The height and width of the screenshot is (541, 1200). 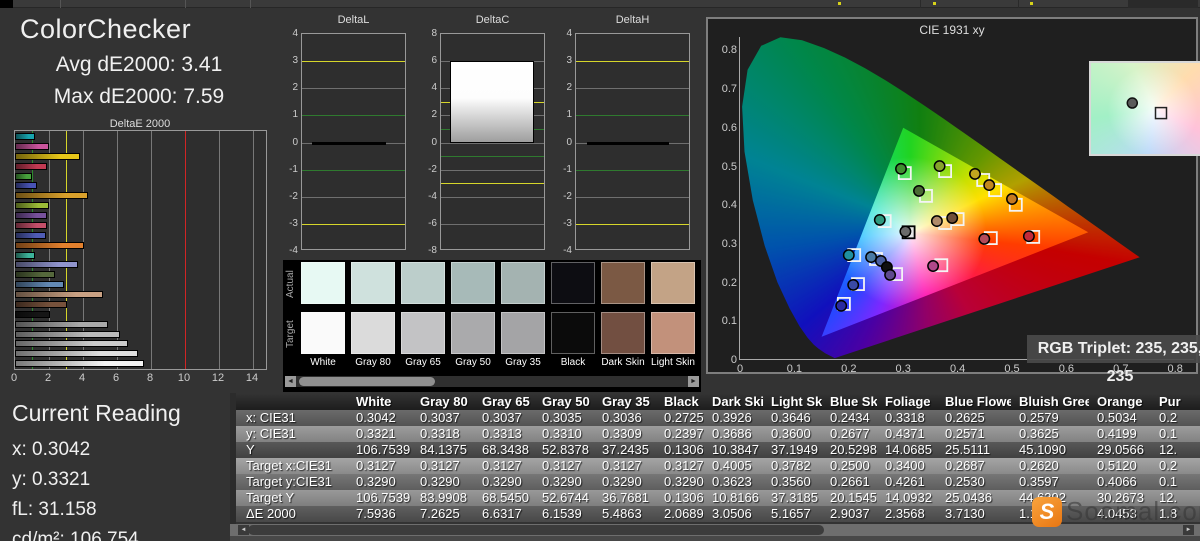 What do you see at coordinates (1117, 417) in the screenshot?
I see `table-cell: 0.5034` at bounding box center [1117, 417].